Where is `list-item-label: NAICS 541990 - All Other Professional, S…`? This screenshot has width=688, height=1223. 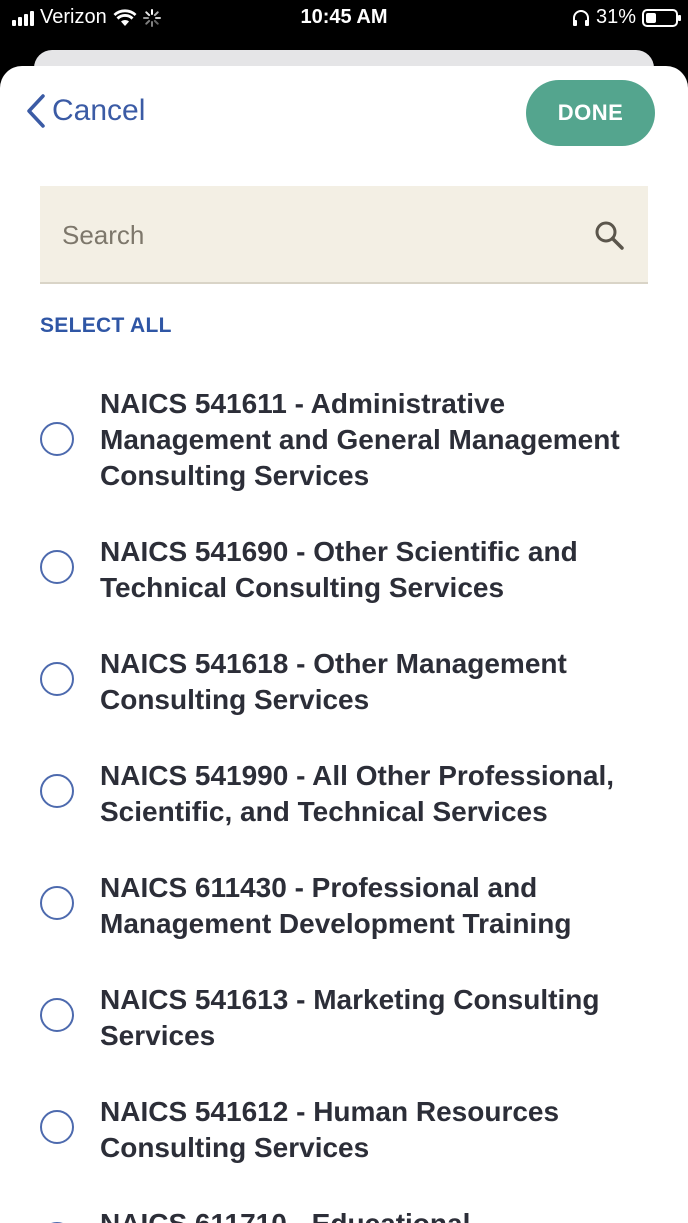
list-item-label: NAICS 541990 - All Other Professional, S… is located at coordinates (357, 793).